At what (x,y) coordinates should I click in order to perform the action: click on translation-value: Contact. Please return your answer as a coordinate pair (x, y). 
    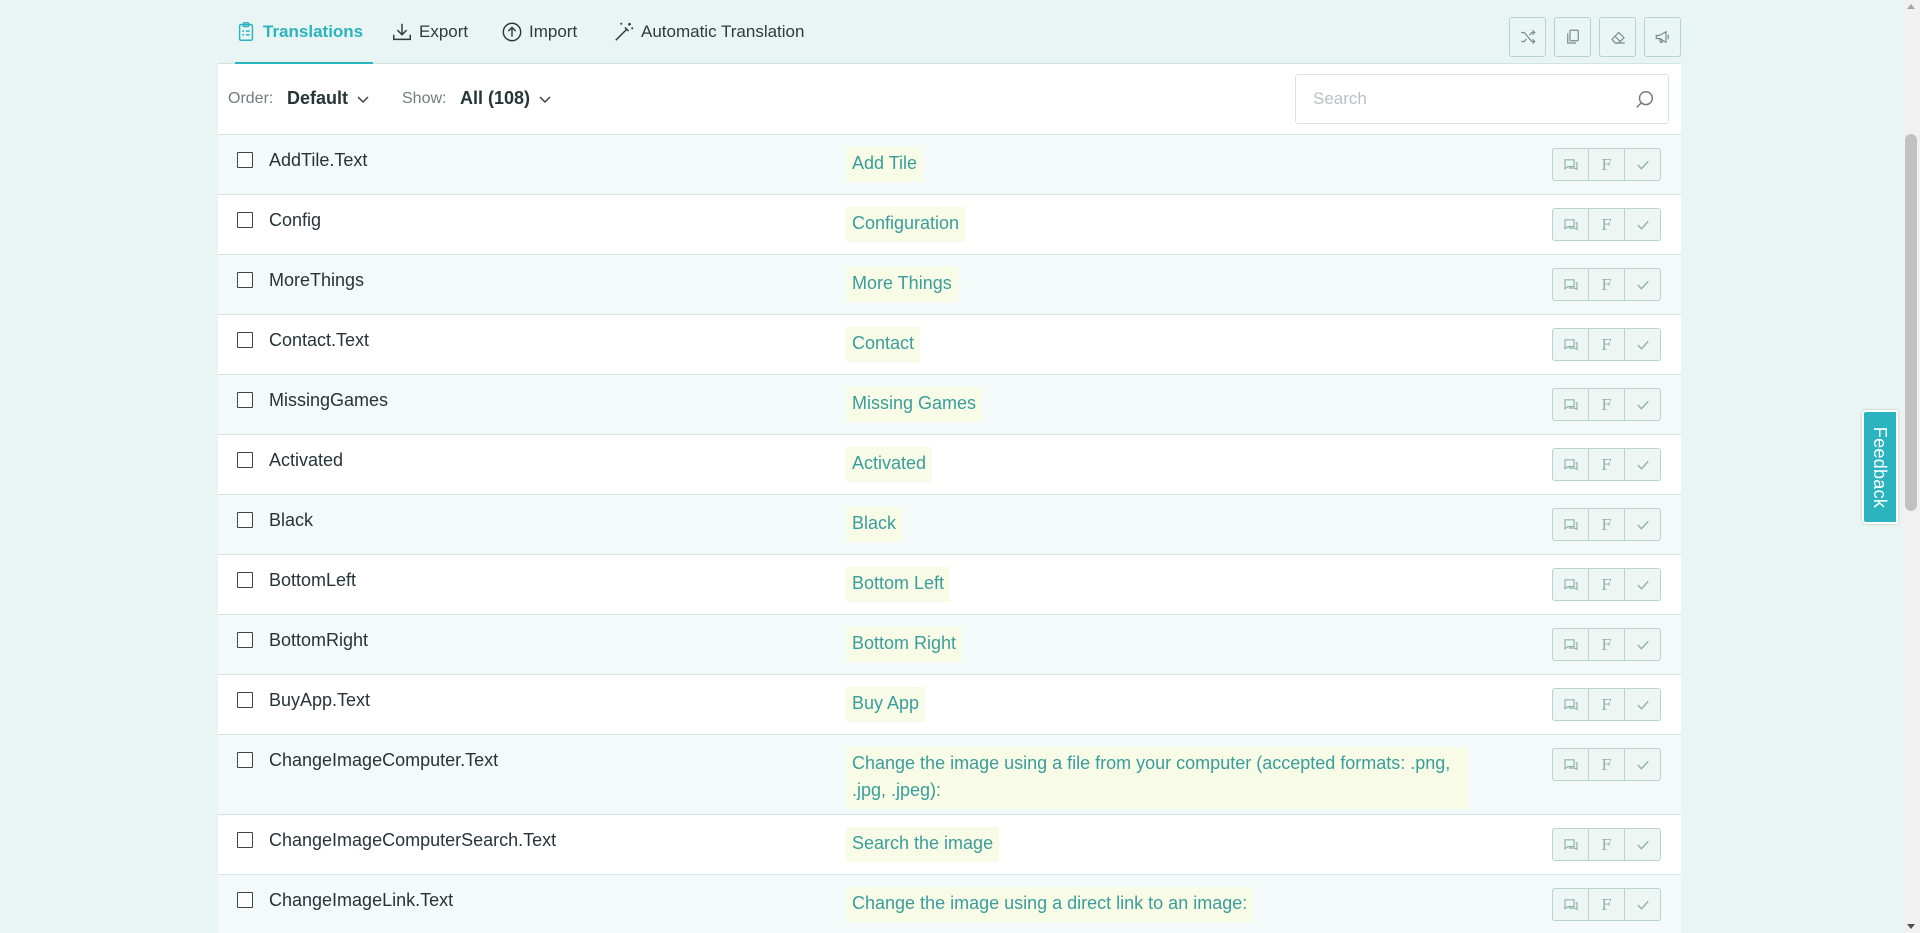
    Looking at the image, I should click on (883, 344).